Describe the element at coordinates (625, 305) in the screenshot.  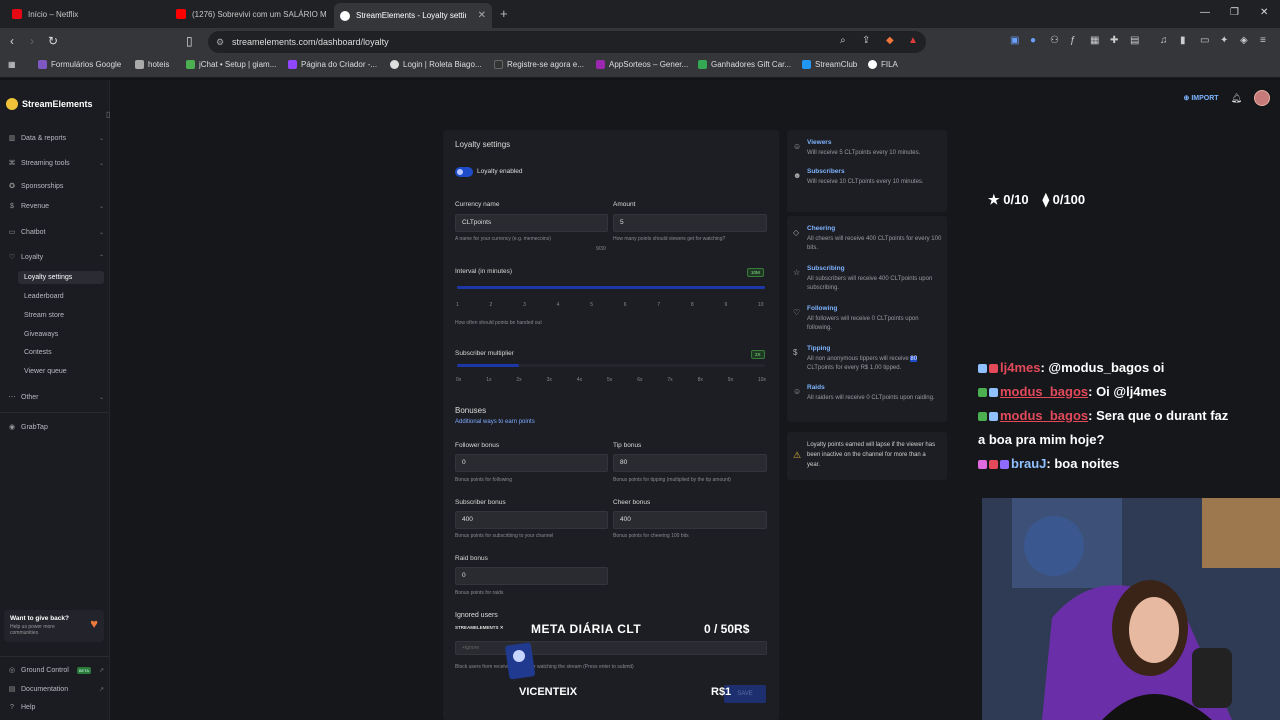
I see `interval-tick-label: 6` at that location.